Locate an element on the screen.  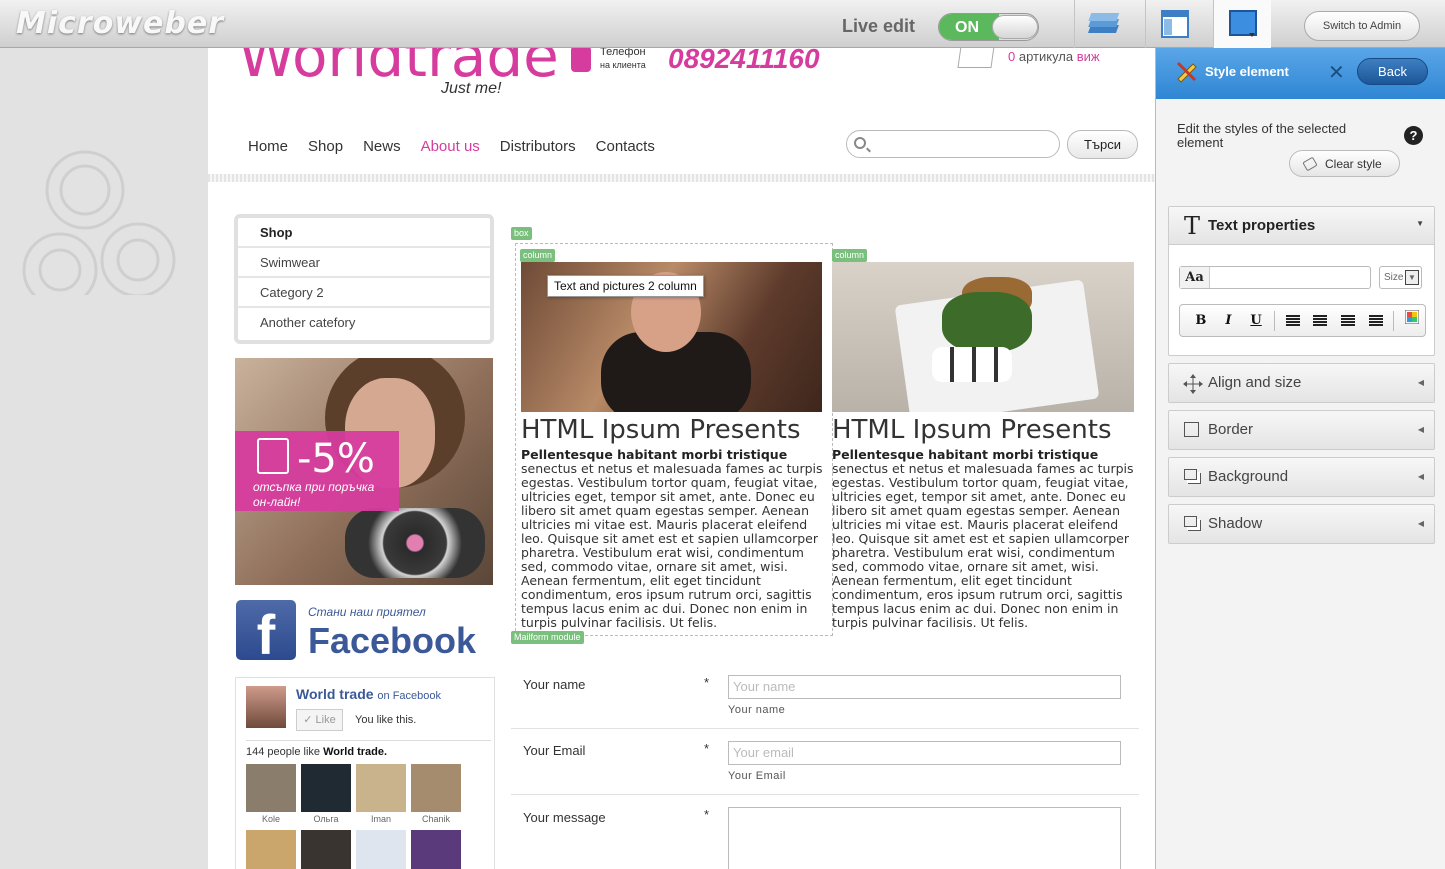
align-center-button is located at coordinates (1348, 321).